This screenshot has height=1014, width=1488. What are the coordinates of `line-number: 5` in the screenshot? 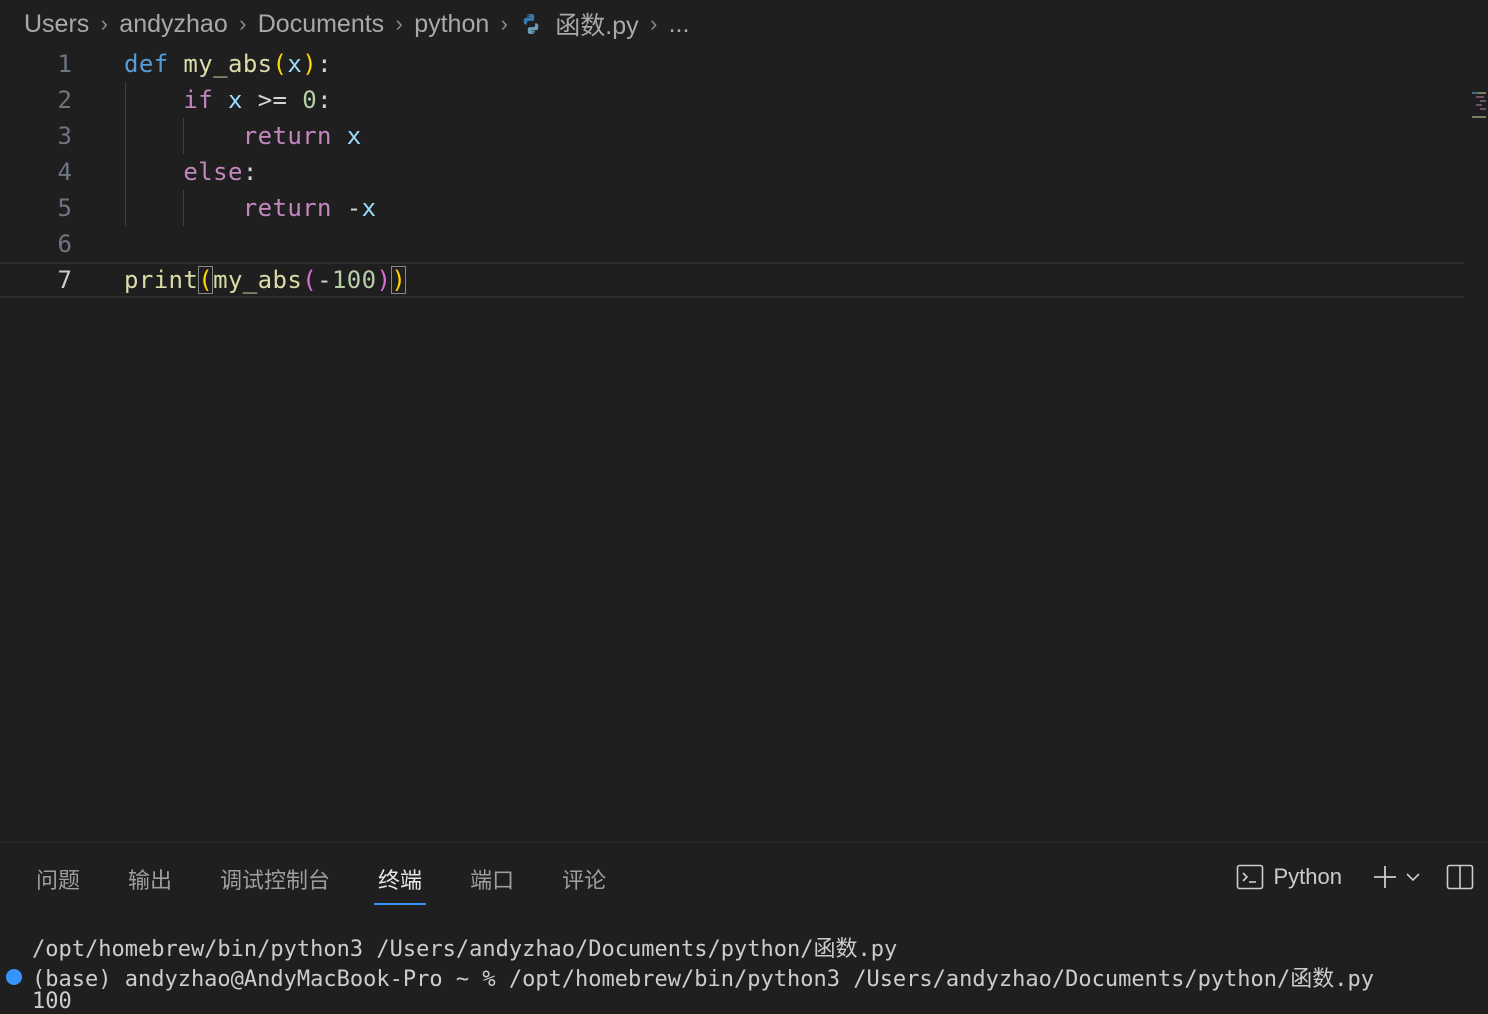 It's located at (64, 208).